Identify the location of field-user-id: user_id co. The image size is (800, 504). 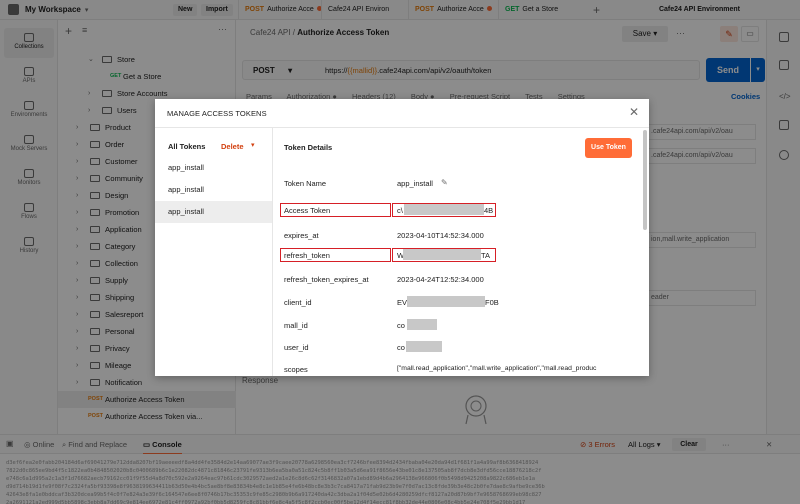
(453, 349).